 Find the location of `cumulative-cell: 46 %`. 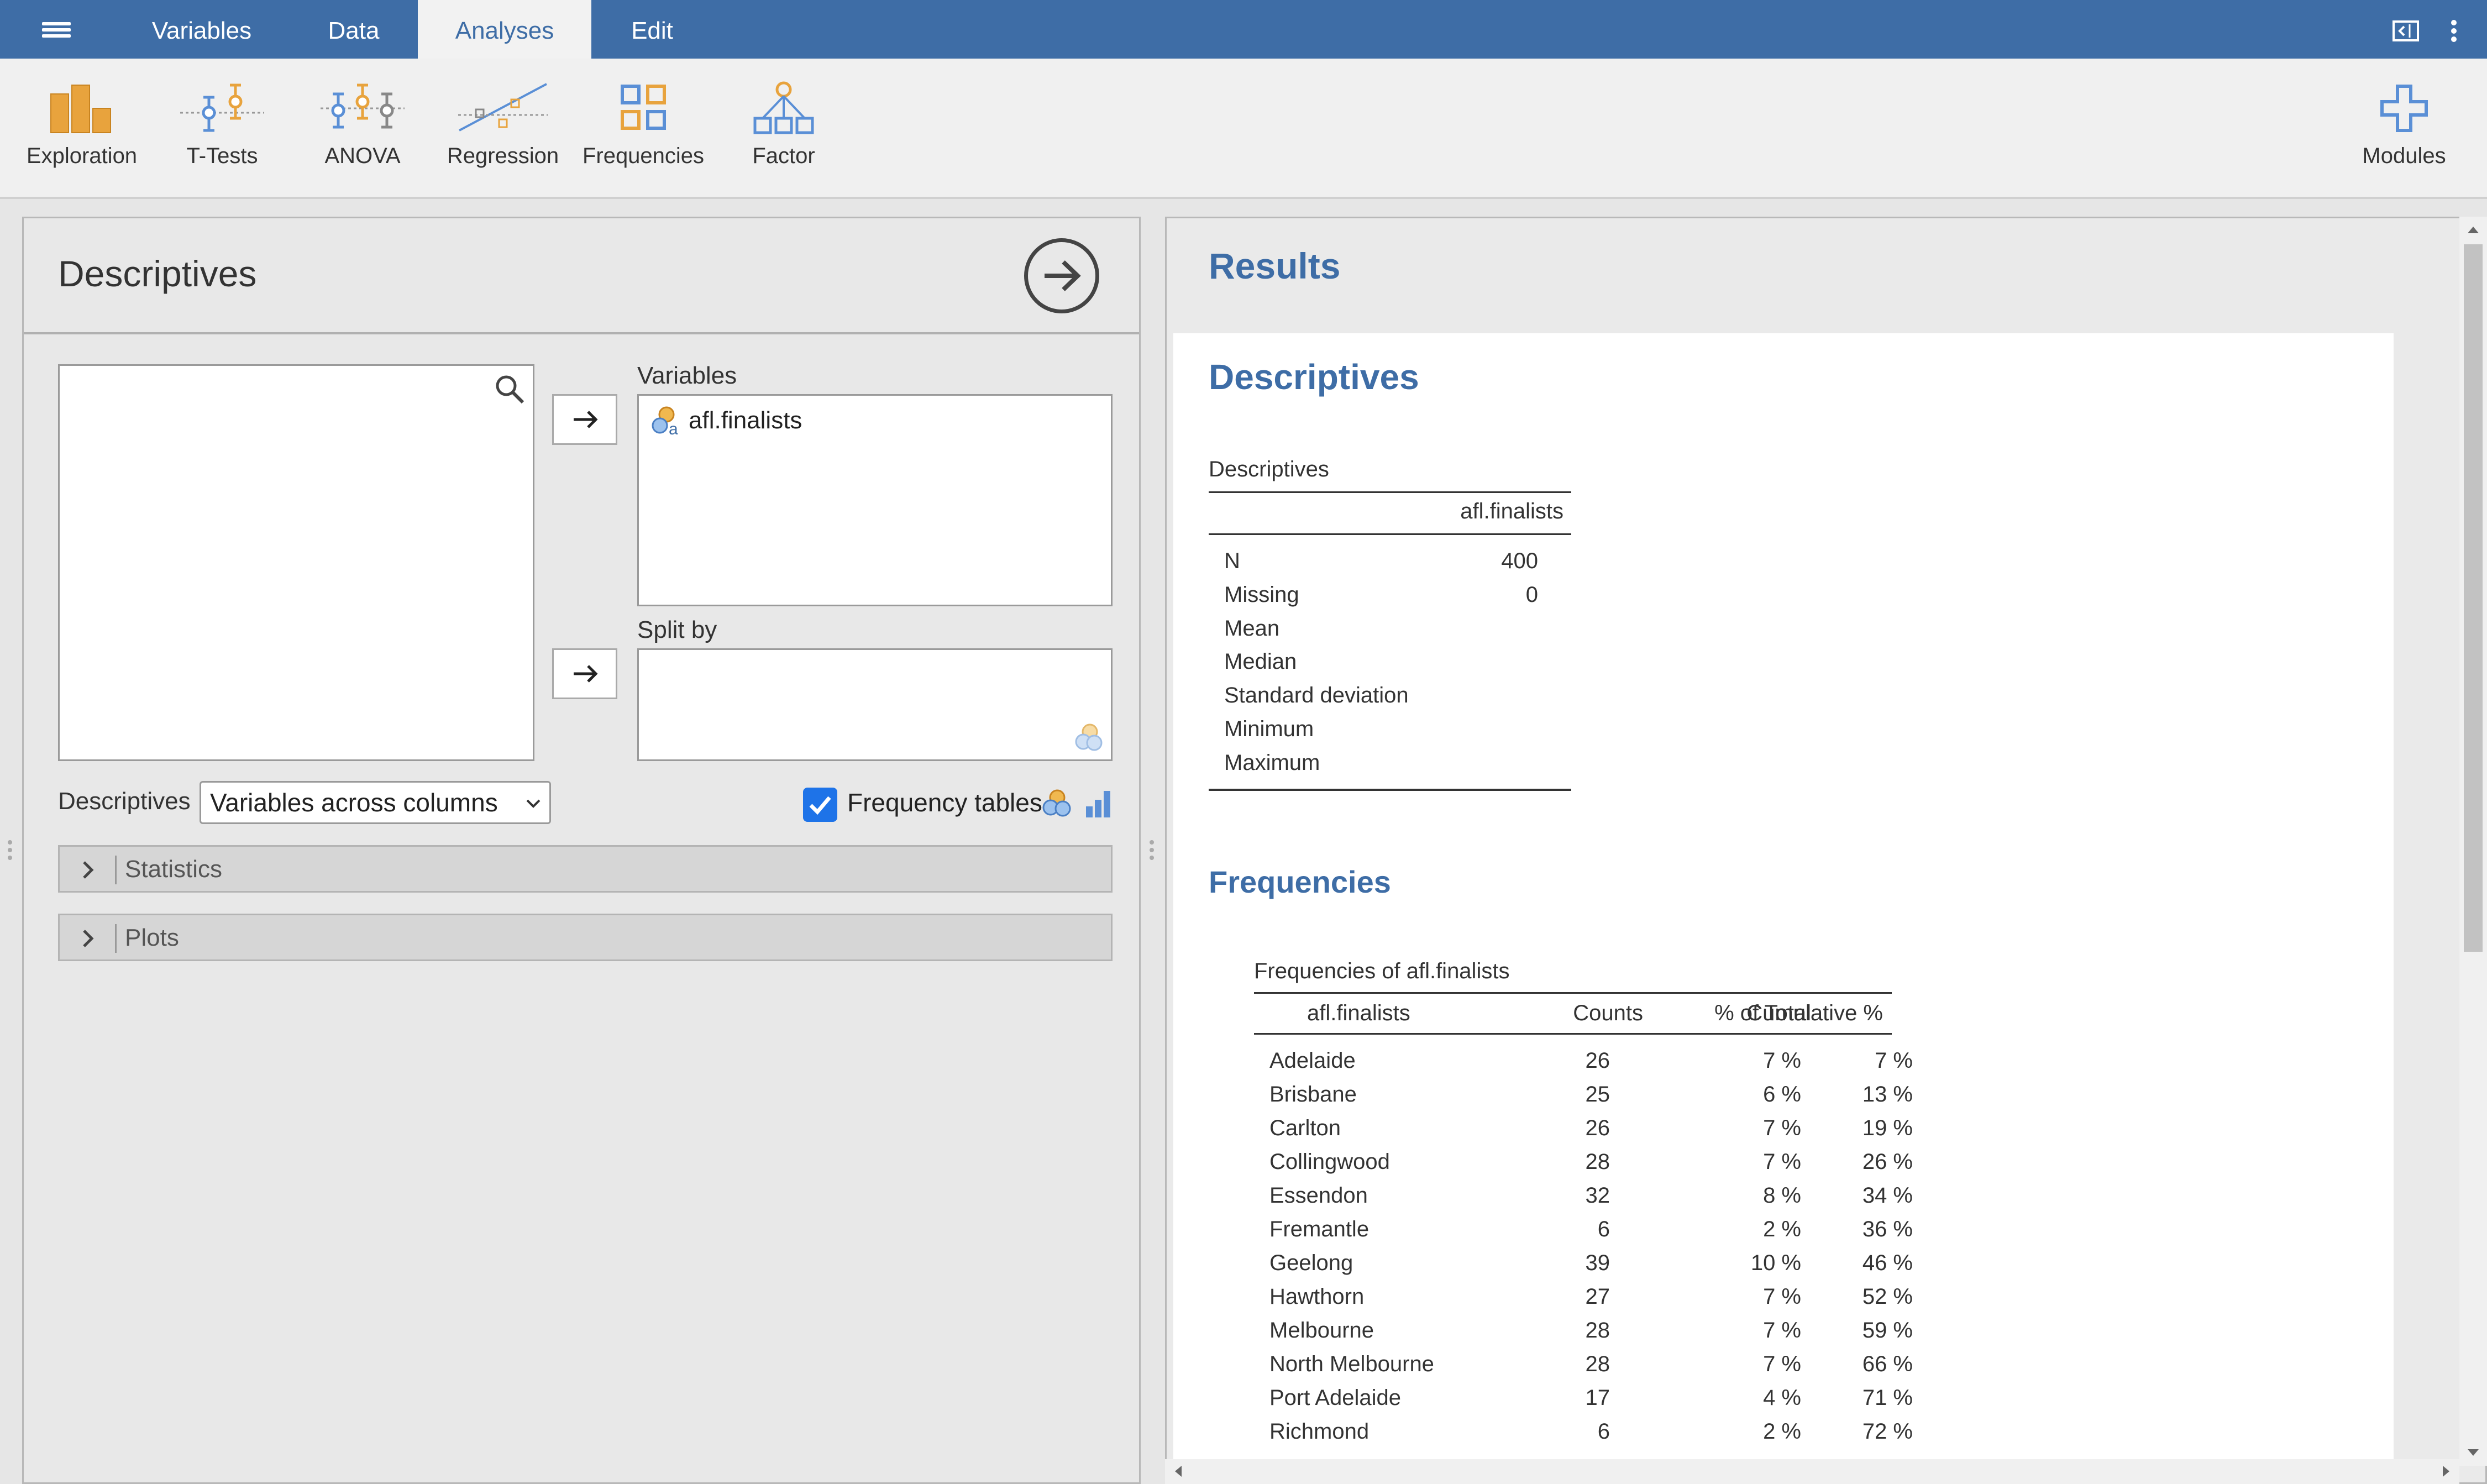

cumulative-cell: 46 % is located at coordinates (1887, 1263).